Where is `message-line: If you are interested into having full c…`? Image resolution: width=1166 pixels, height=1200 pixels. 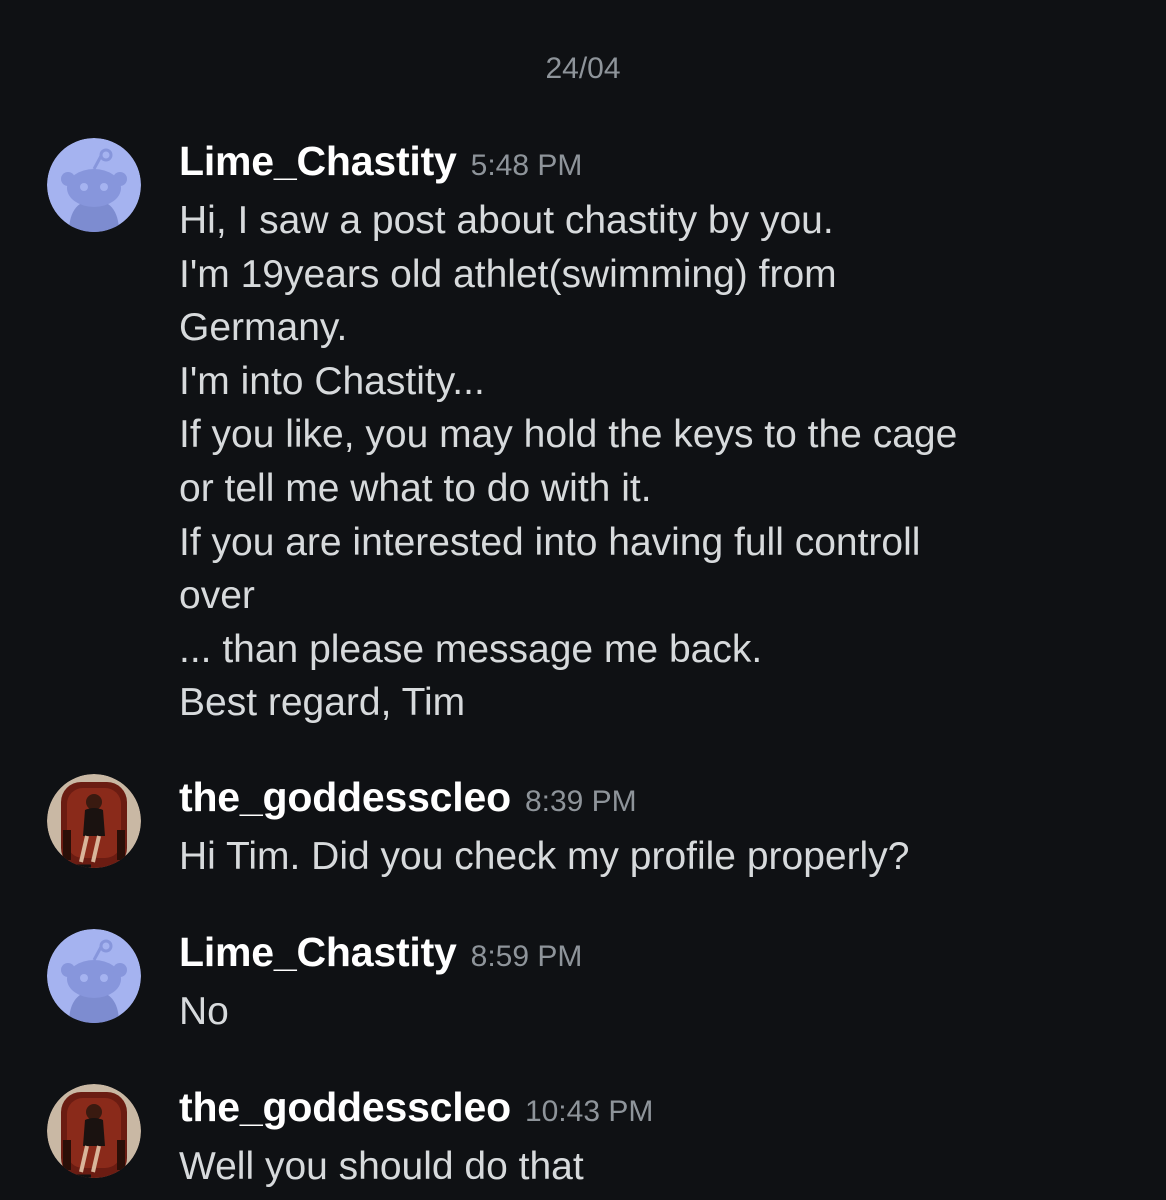 message-line: If you are interested into having full c… is located at coordinates (550, 542).